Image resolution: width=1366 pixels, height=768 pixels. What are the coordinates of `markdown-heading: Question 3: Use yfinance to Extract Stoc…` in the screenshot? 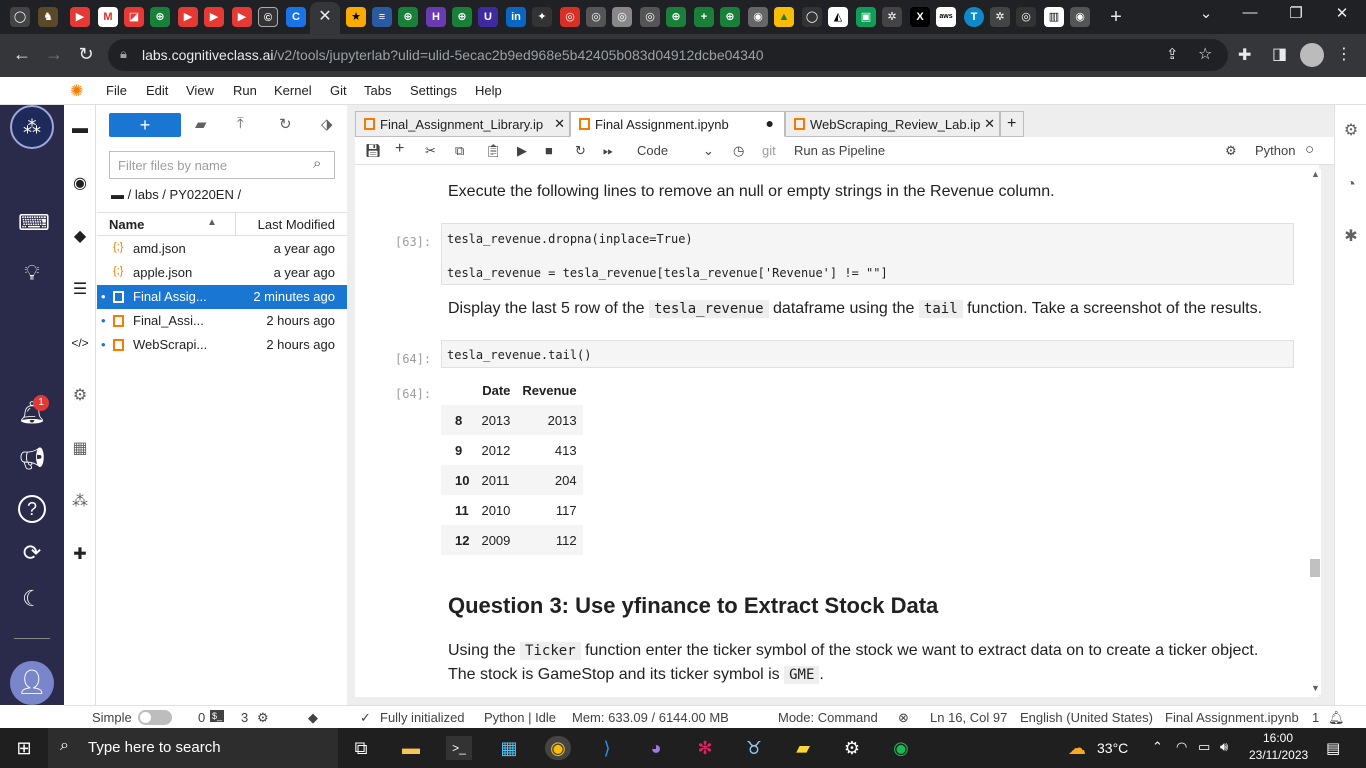 It's located at (693, 606).